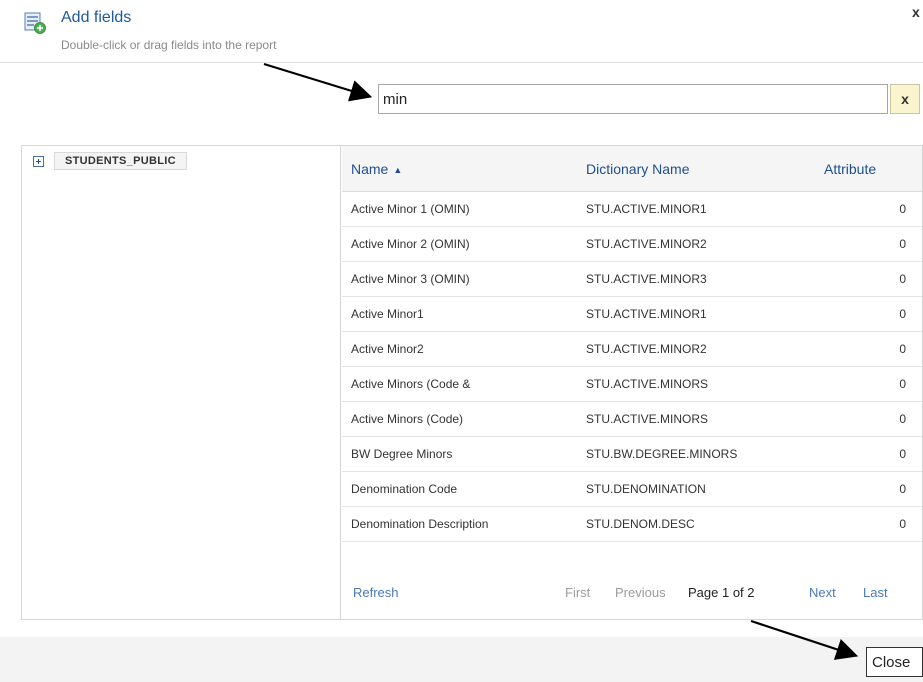 This screenshot has height=682, width=923. What do you see at coordinates (38, 161) in the screenshot?
I see `expand-plus-icon` at bounding box center [38, 161].